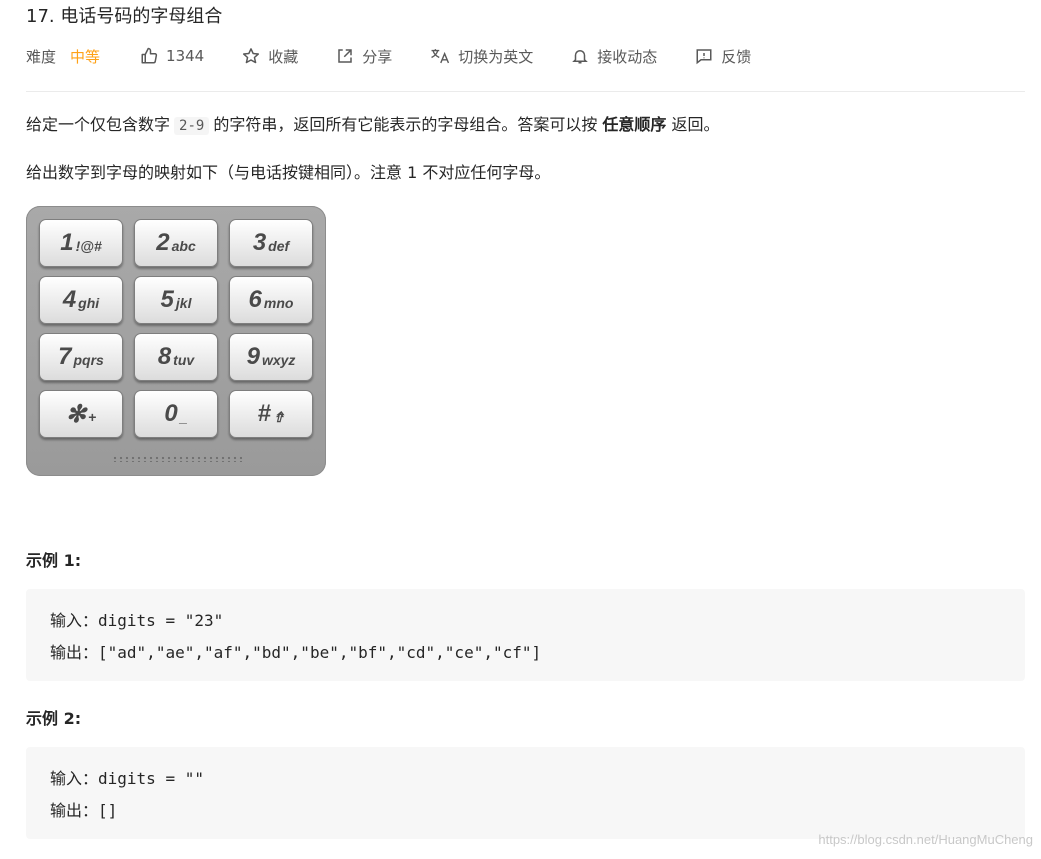 This screenshot has width=1041, height=859. Describe the element at coordinates (81, 243) in the screenshot. I see `keypad-key-1: 1 !@#` at that location.